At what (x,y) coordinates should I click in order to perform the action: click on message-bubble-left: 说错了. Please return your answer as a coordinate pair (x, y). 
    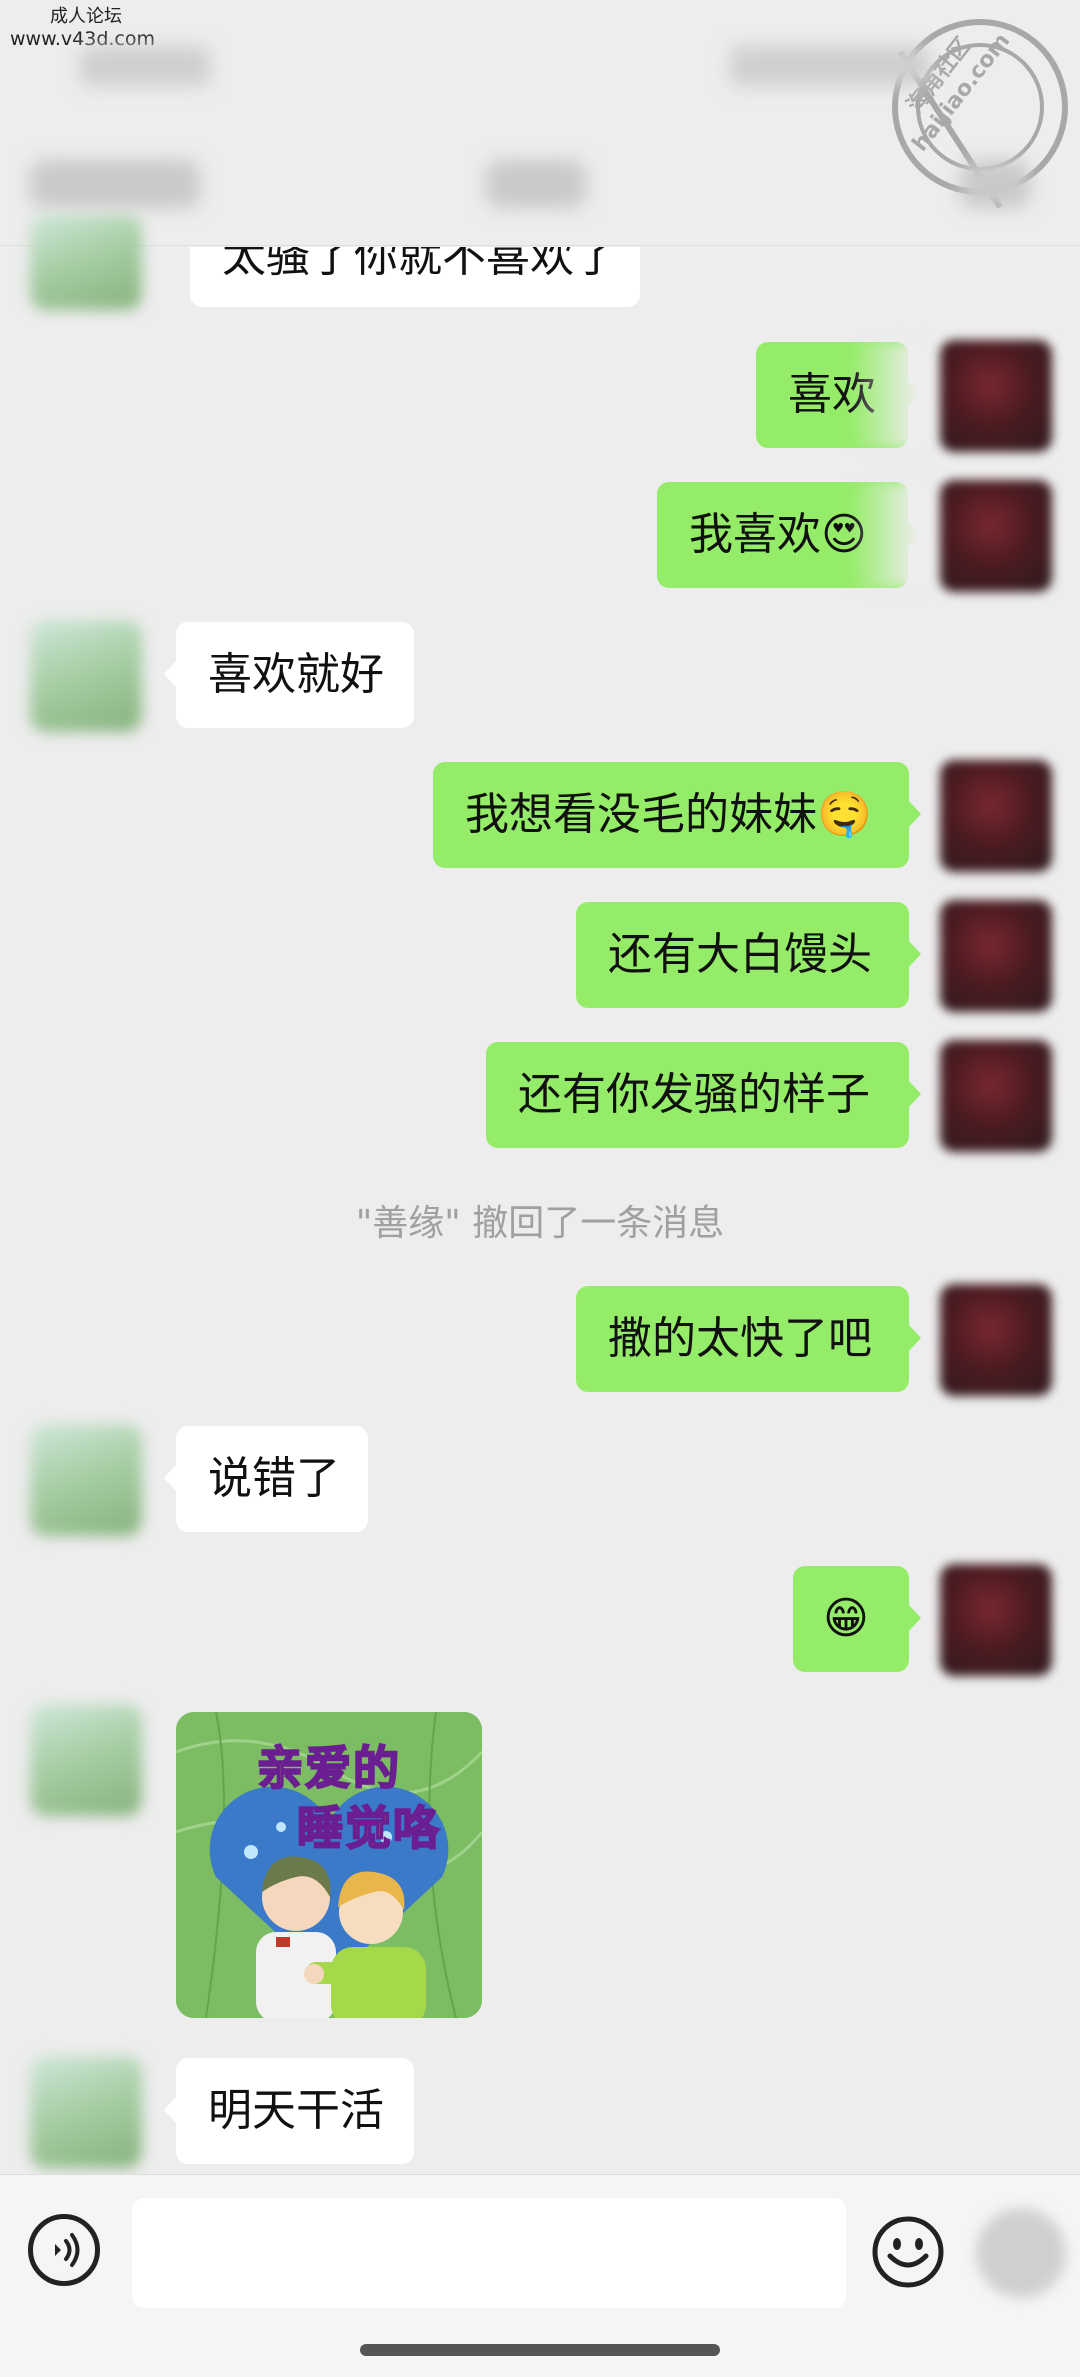
    Looking at the image, I should click on (266, 1479).